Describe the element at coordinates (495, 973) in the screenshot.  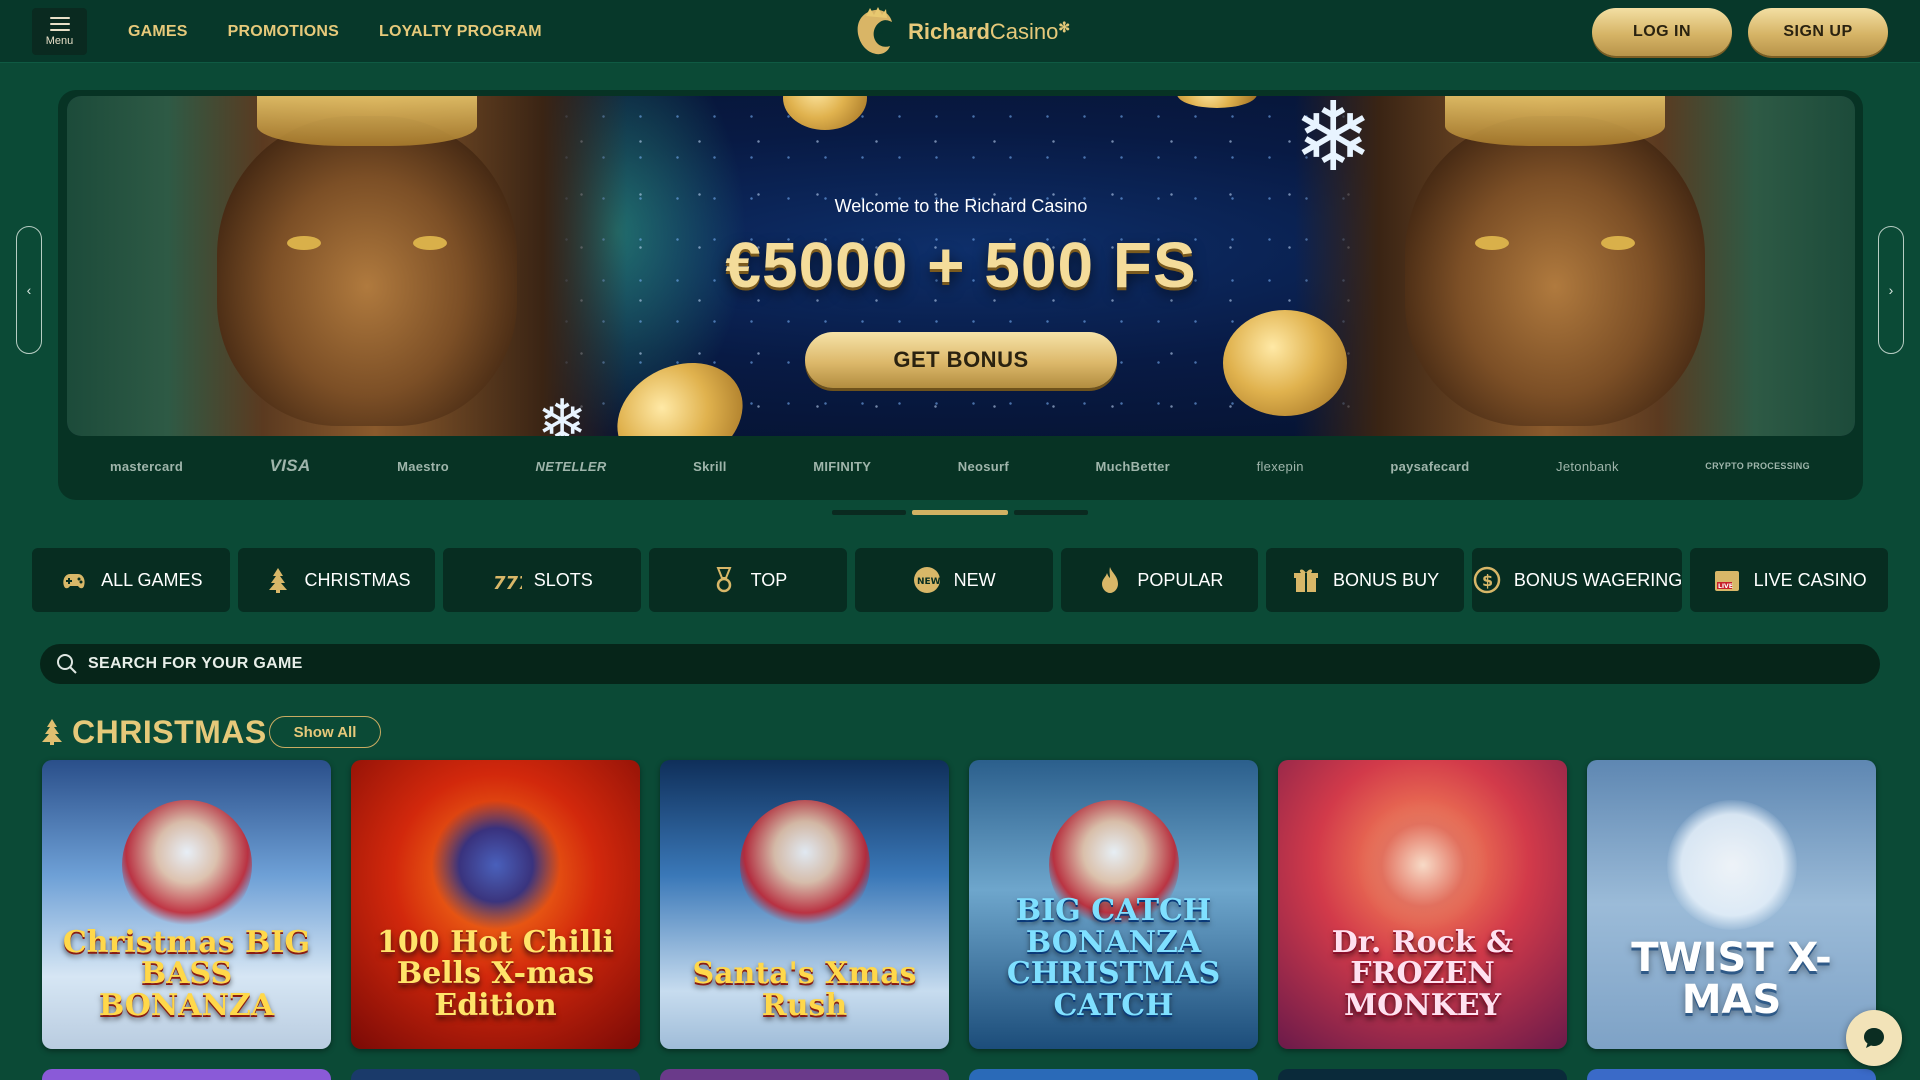
I see `game-title: 100 Hot Chilli Bells X-mas Edition` at that location.